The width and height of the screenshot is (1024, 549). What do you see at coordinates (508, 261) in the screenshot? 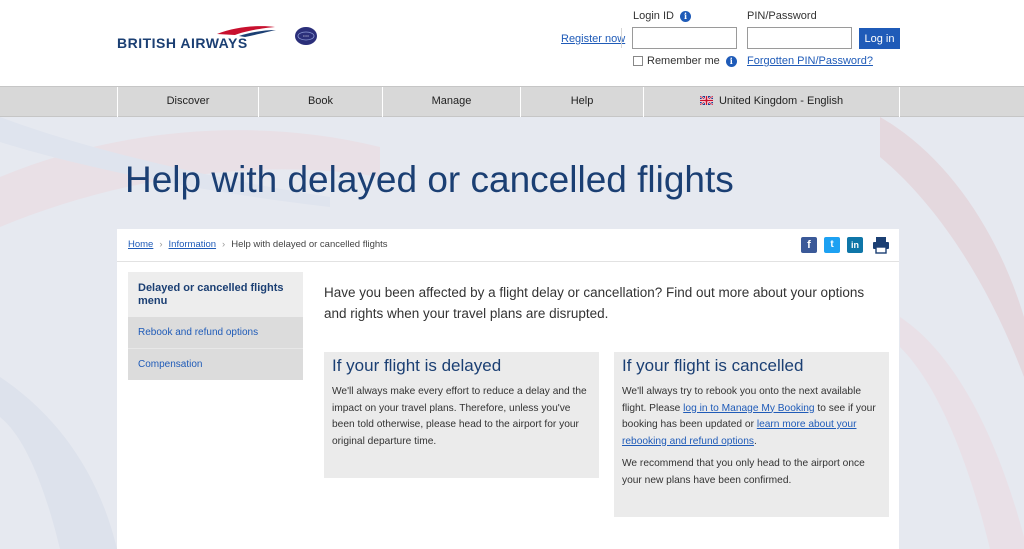
I see `breadcrumb-divider` at bounding box center [508, 261].